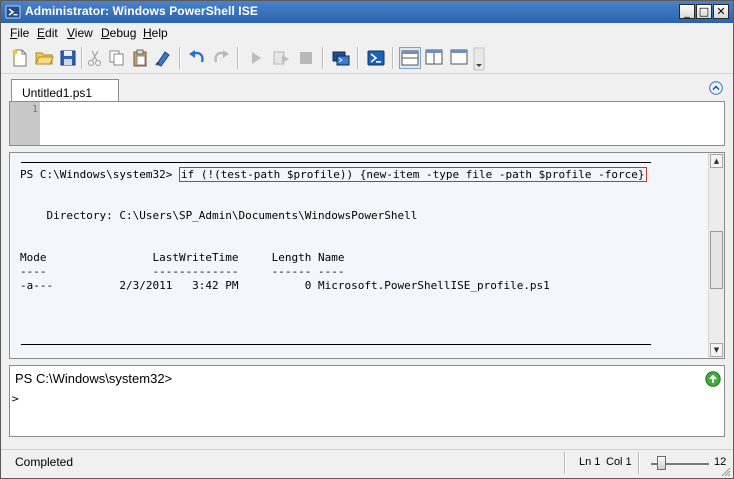 This screenshot has height=479, width=734. What do you see at coordinates (306, 58) in the screenshot?
I see `stop-icon` at bounding box center [306, 58].